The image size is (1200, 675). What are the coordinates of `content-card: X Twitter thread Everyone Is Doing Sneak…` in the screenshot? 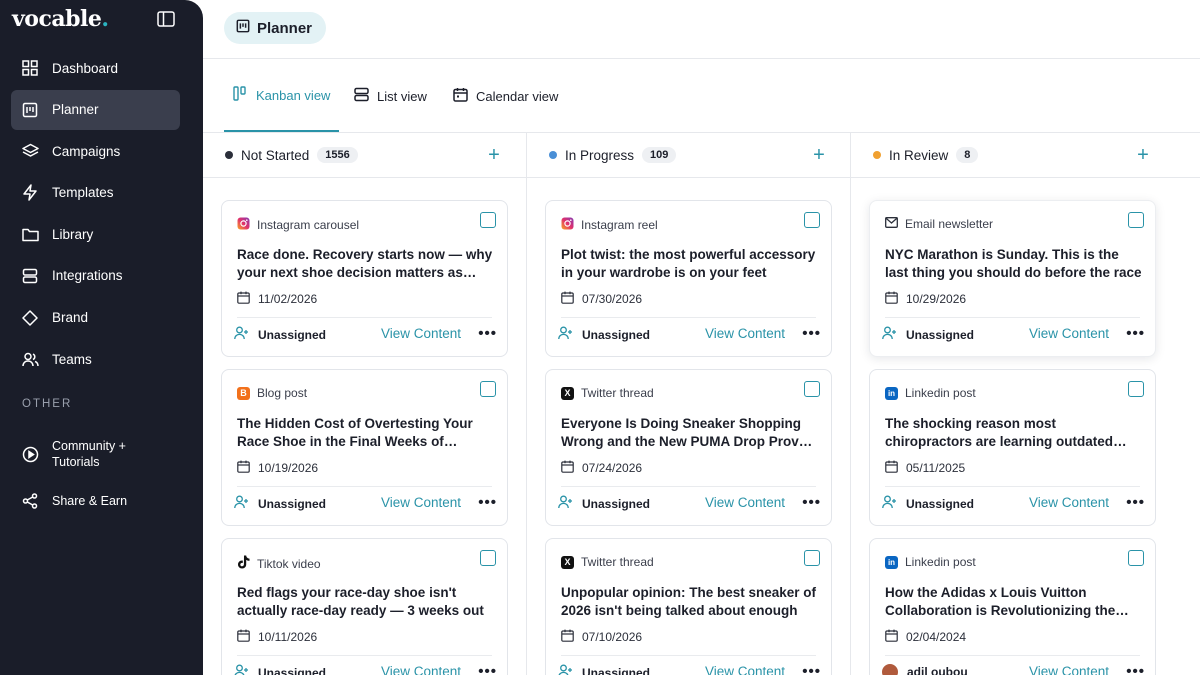 It's located at (688, 447).